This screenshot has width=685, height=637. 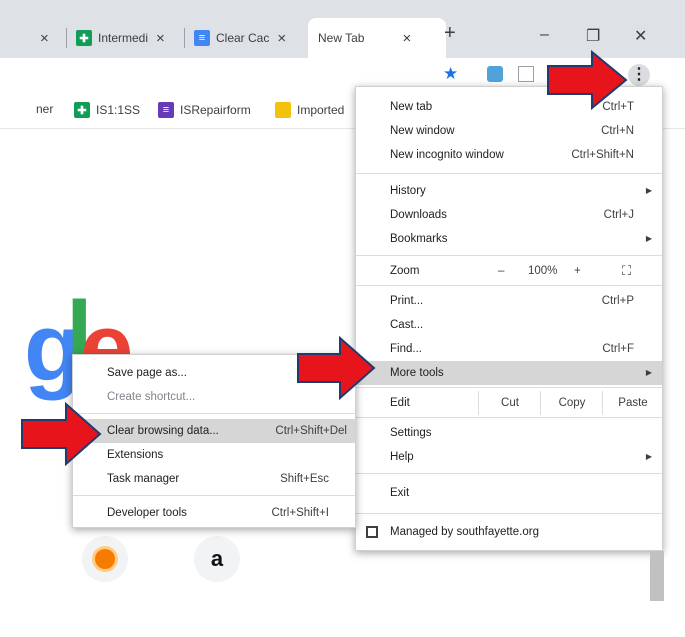 What do you see at coordinates (243, 38) in the screenshot?
I see `tab-label: Clear Cac` at bounding box center [243, 38].